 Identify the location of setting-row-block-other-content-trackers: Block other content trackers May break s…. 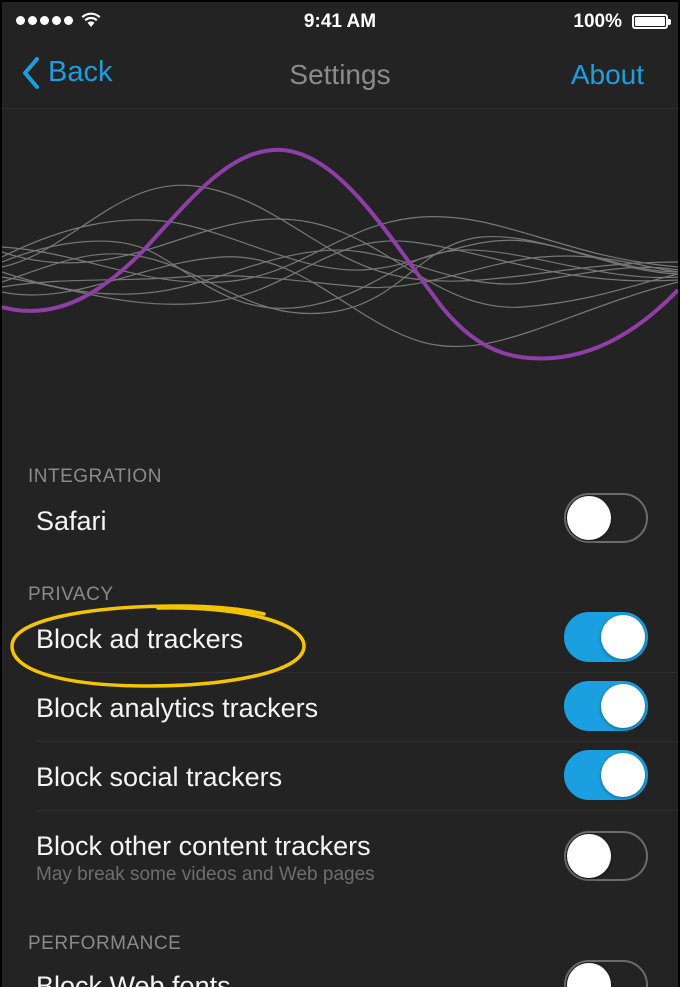
(340, 855).